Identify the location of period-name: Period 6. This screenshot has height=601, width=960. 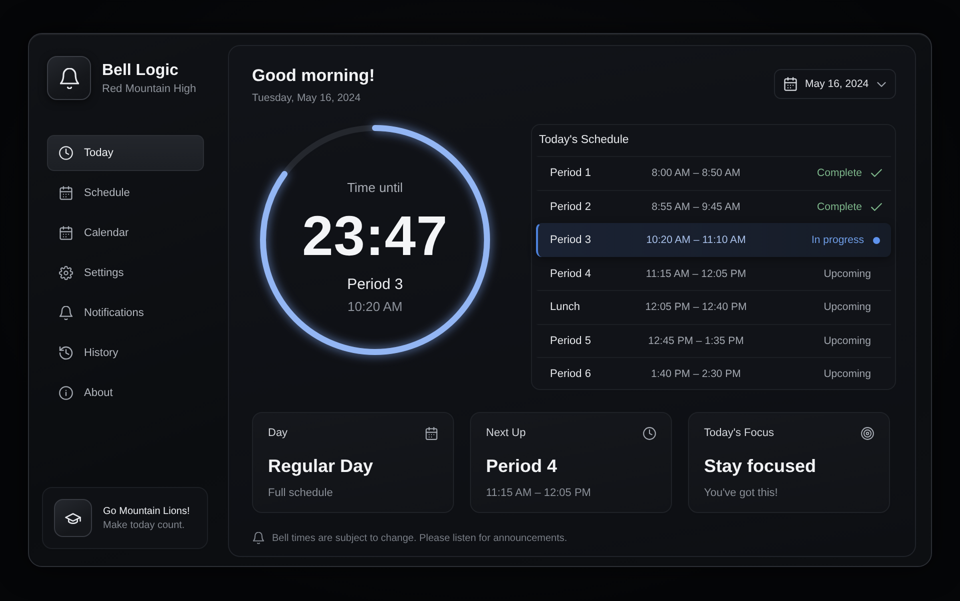
(571, 374).